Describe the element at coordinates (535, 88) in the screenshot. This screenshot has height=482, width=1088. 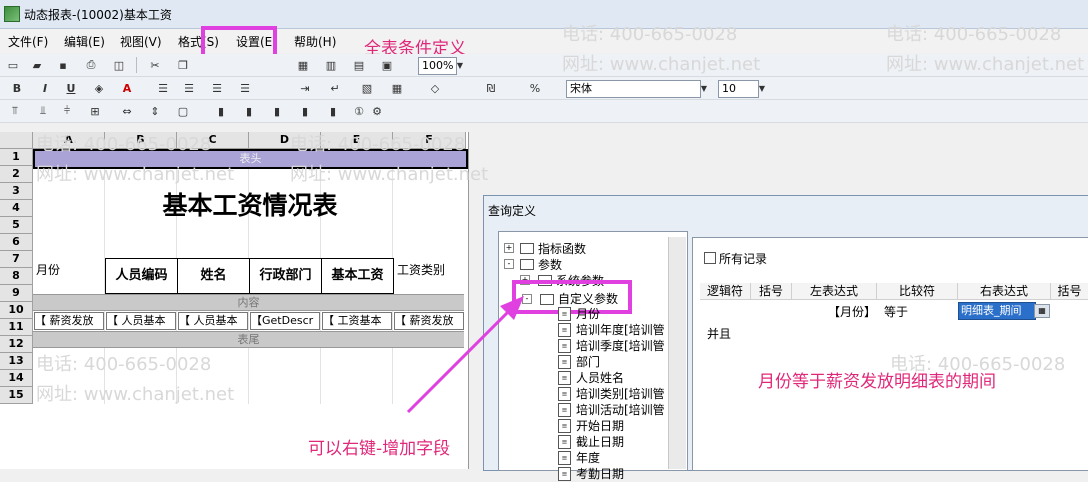
I see `percent-icon: %` at that location.